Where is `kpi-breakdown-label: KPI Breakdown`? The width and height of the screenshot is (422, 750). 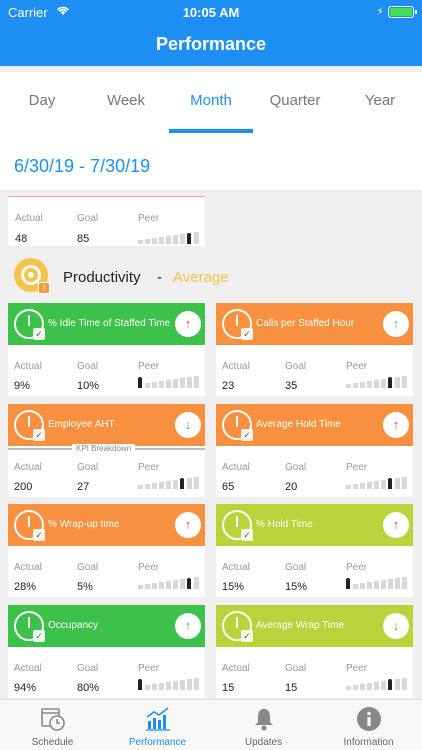 kpi-breakdown-label: KPI Breakdown is located at coordinates (104, 448).